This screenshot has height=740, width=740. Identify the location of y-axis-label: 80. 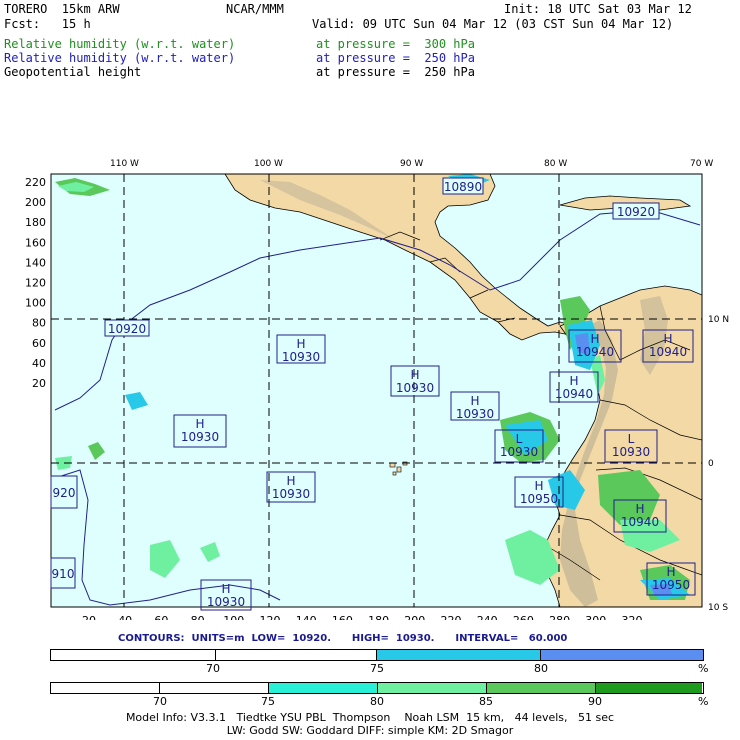
(39, 323).